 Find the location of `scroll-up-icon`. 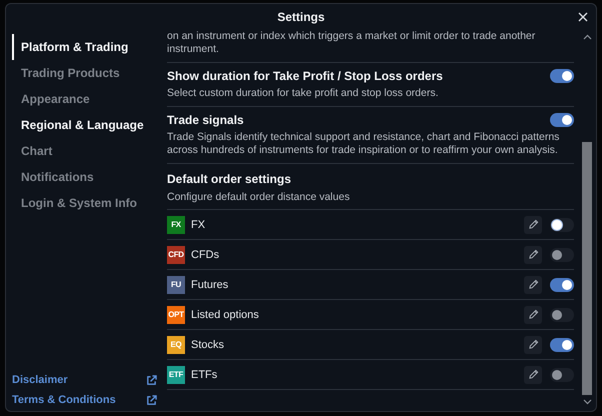

scroll-up-icon is located at coordinates (587, 37).